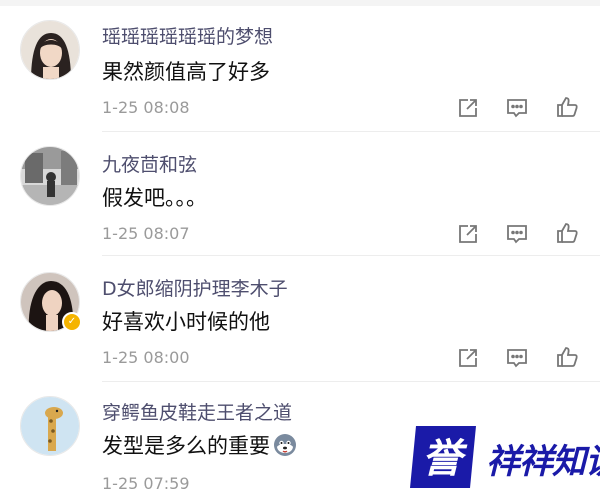 This screenshot has width=600, height=502. I want to click on watermark-badge-icon: 誉, so click(443, 457).